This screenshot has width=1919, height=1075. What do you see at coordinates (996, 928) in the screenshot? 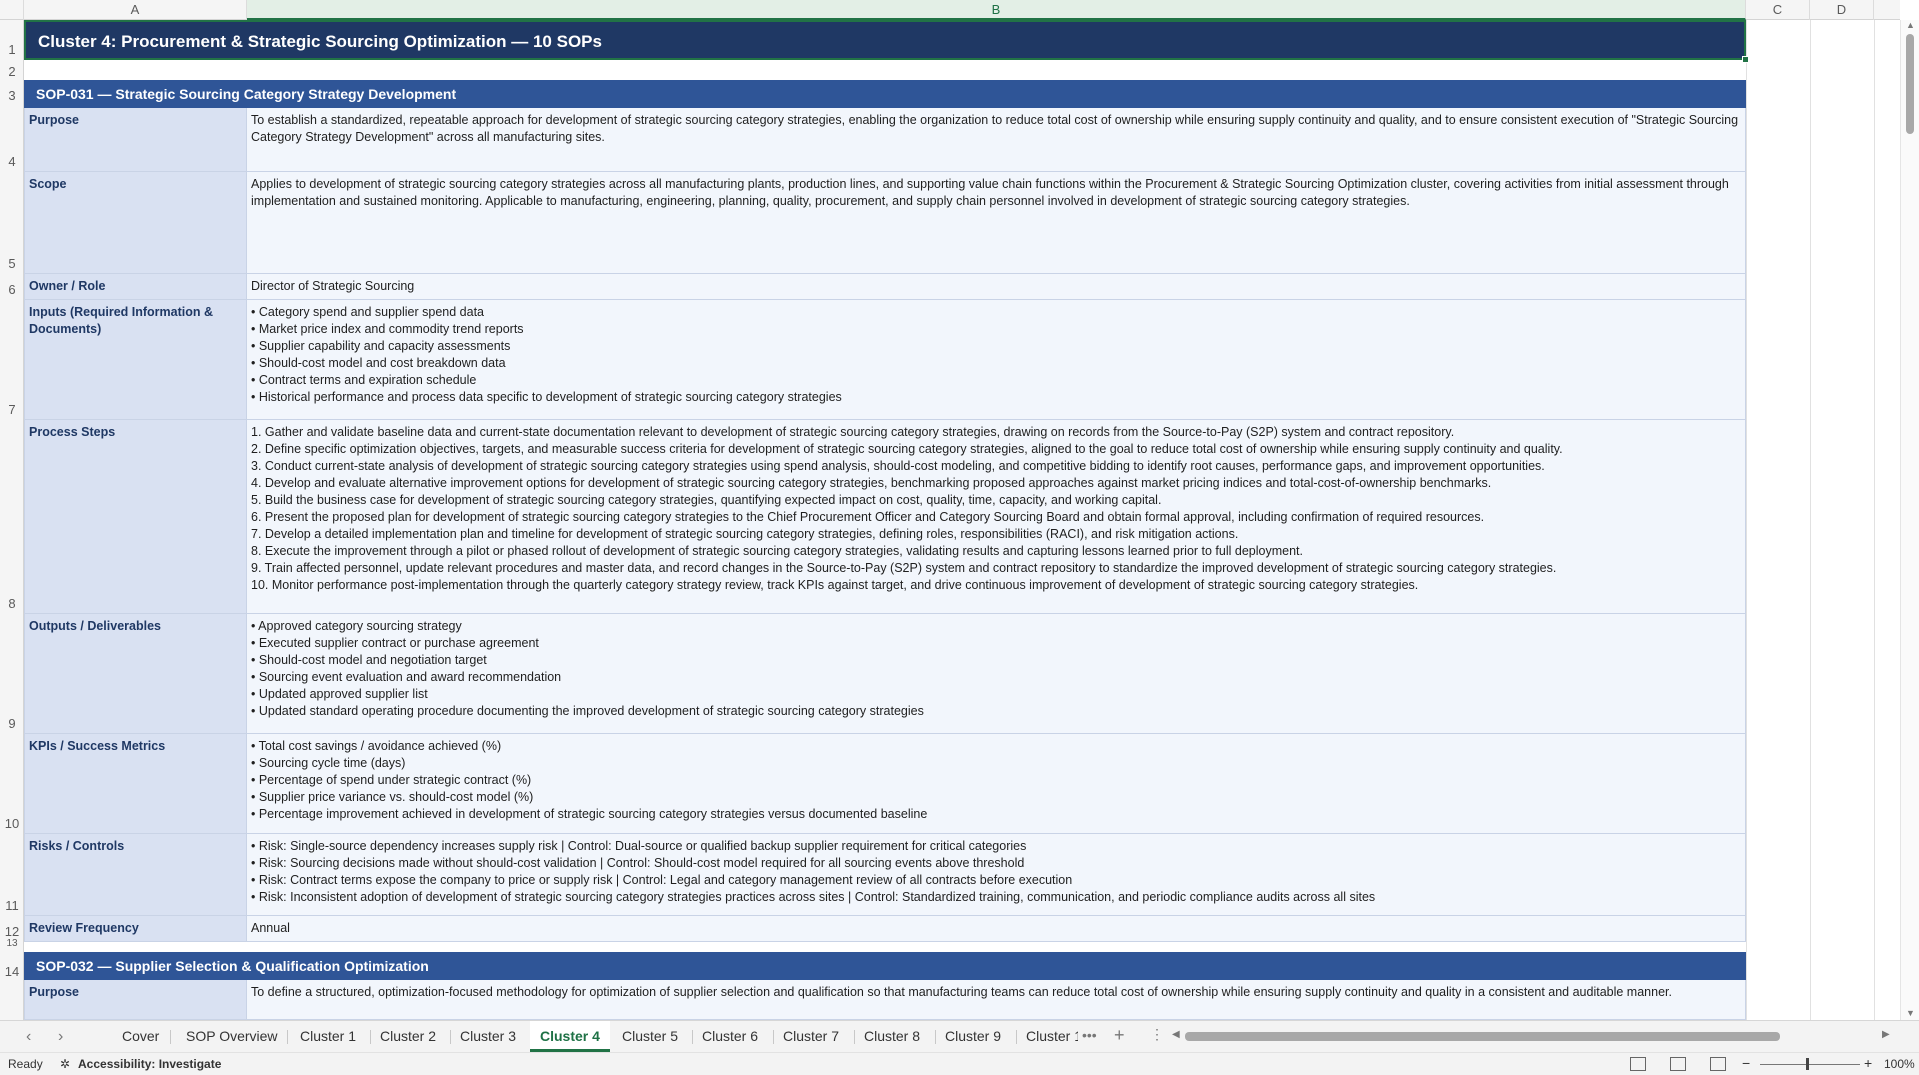
I see `review-value: Annual` at bounding box center [996, 928].